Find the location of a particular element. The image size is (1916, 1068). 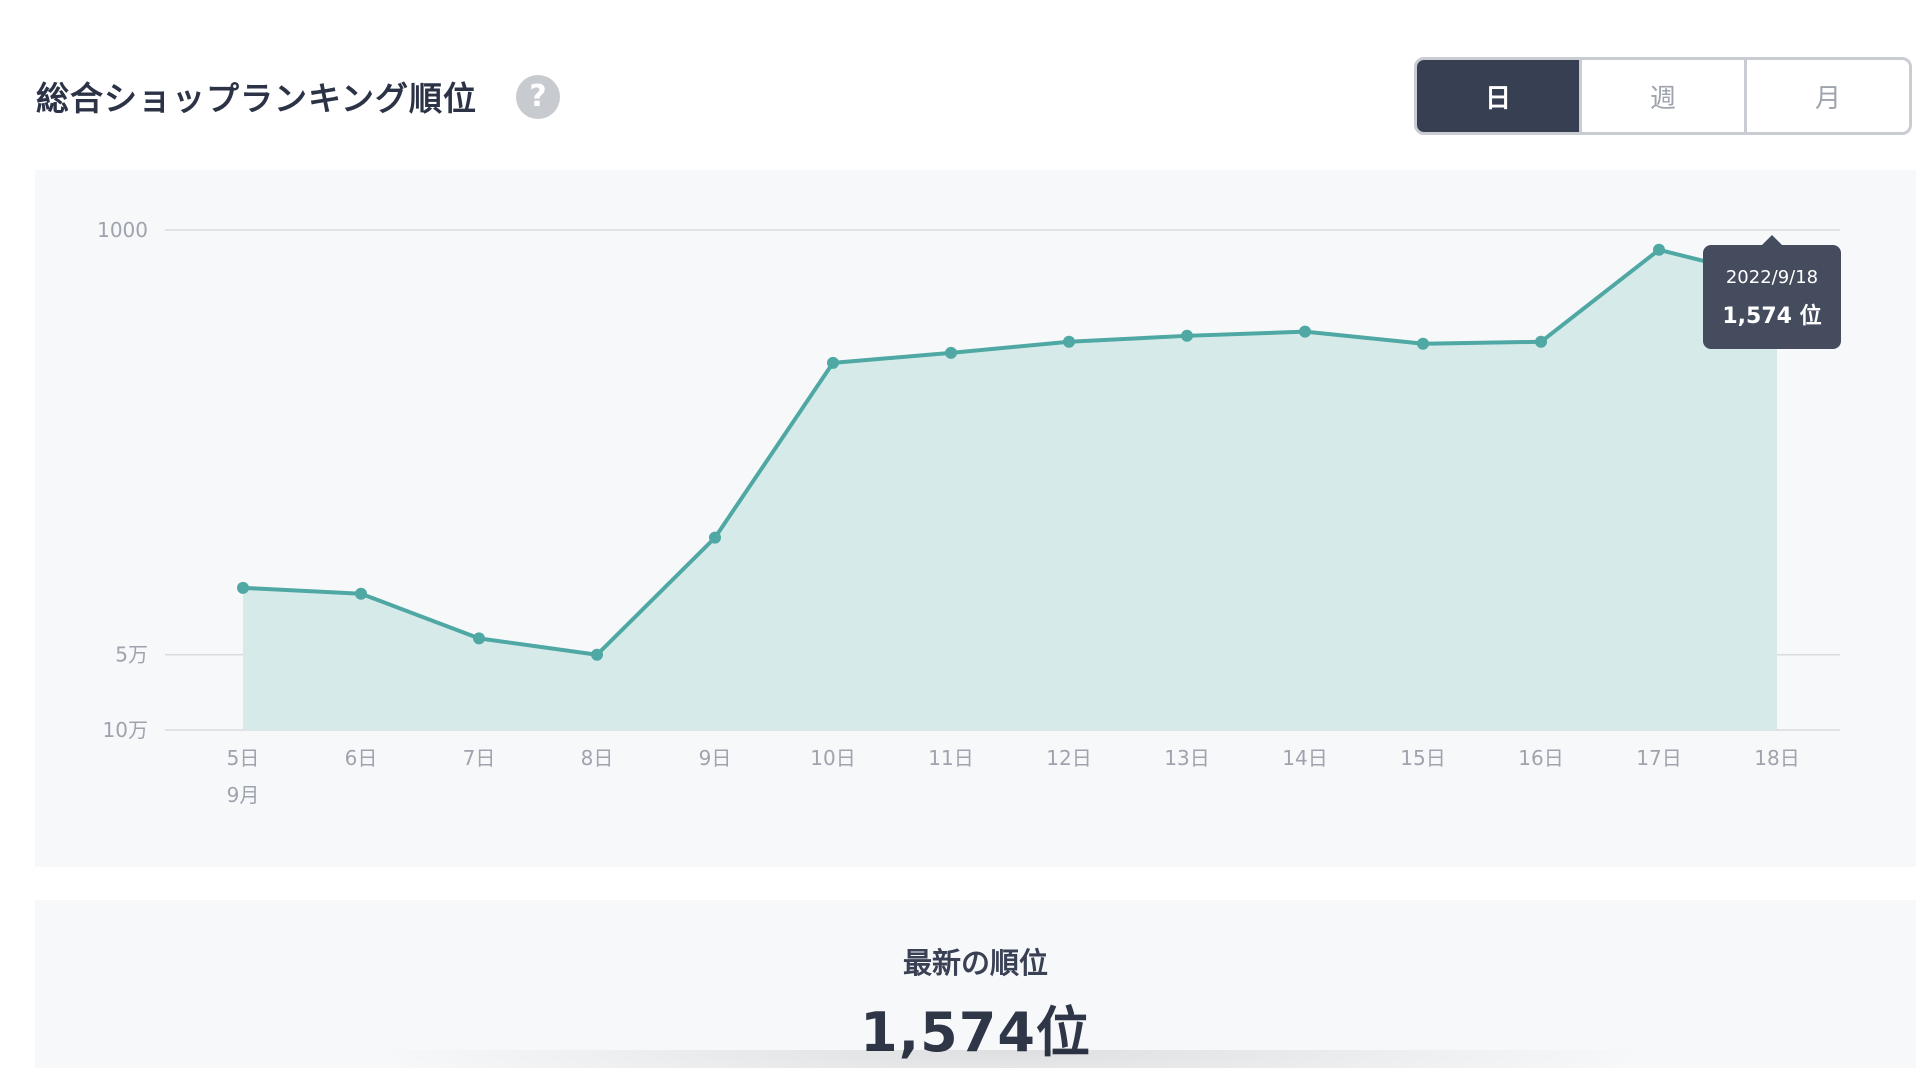

panel-shadow is located at coordinates (1010, 1059).